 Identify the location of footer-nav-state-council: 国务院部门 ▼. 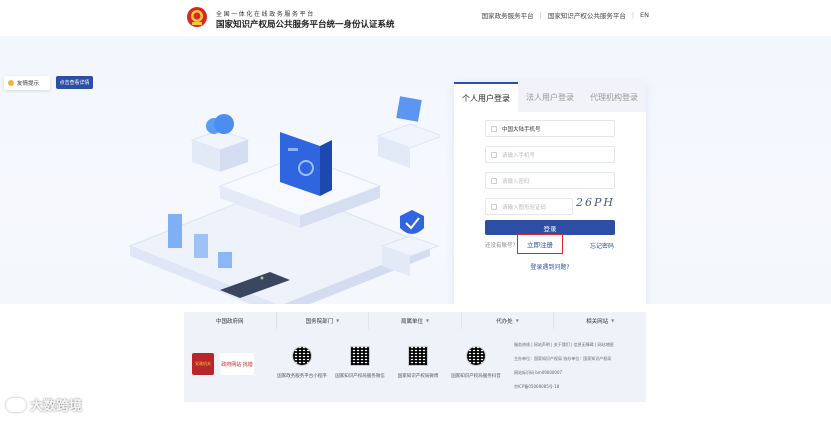
(323, 320).